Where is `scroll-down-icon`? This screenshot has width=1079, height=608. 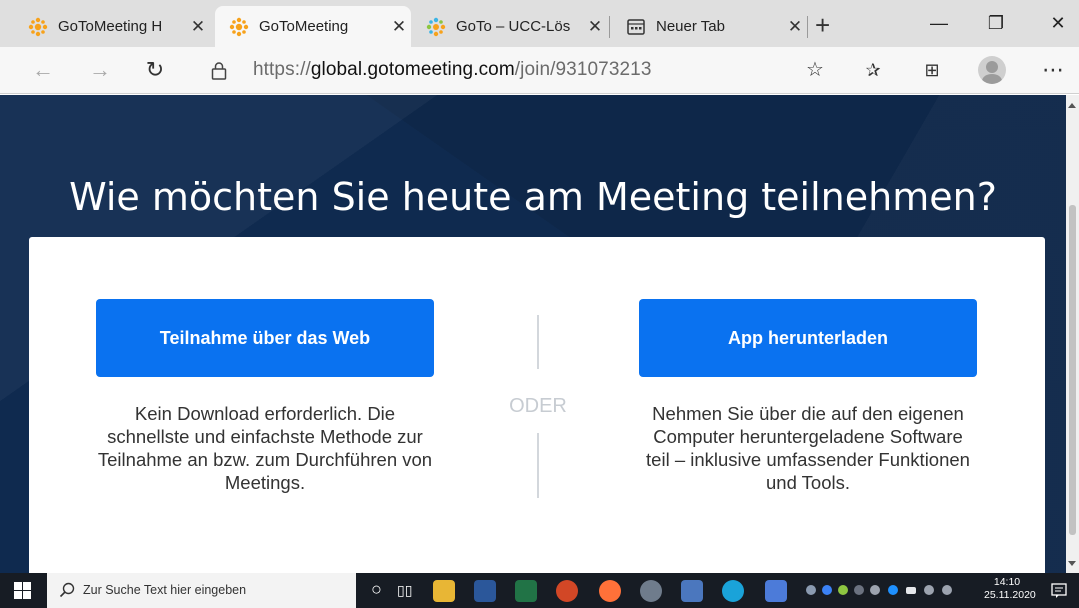
scroll-down-icon is located at coordinates (1072, 563).